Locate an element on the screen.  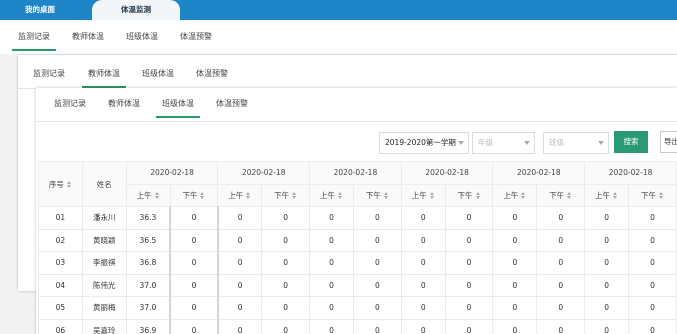
search-button: 搜索 is located at coordinates (631, 142).